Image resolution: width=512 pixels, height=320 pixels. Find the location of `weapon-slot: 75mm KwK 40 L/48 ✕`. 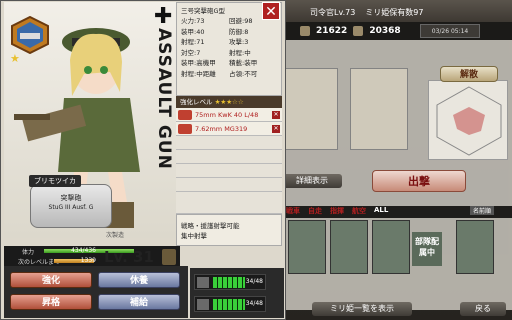

weapon-slot: 75mm KwK 40 L/48 ✕ is located at coordinates (229, 115).